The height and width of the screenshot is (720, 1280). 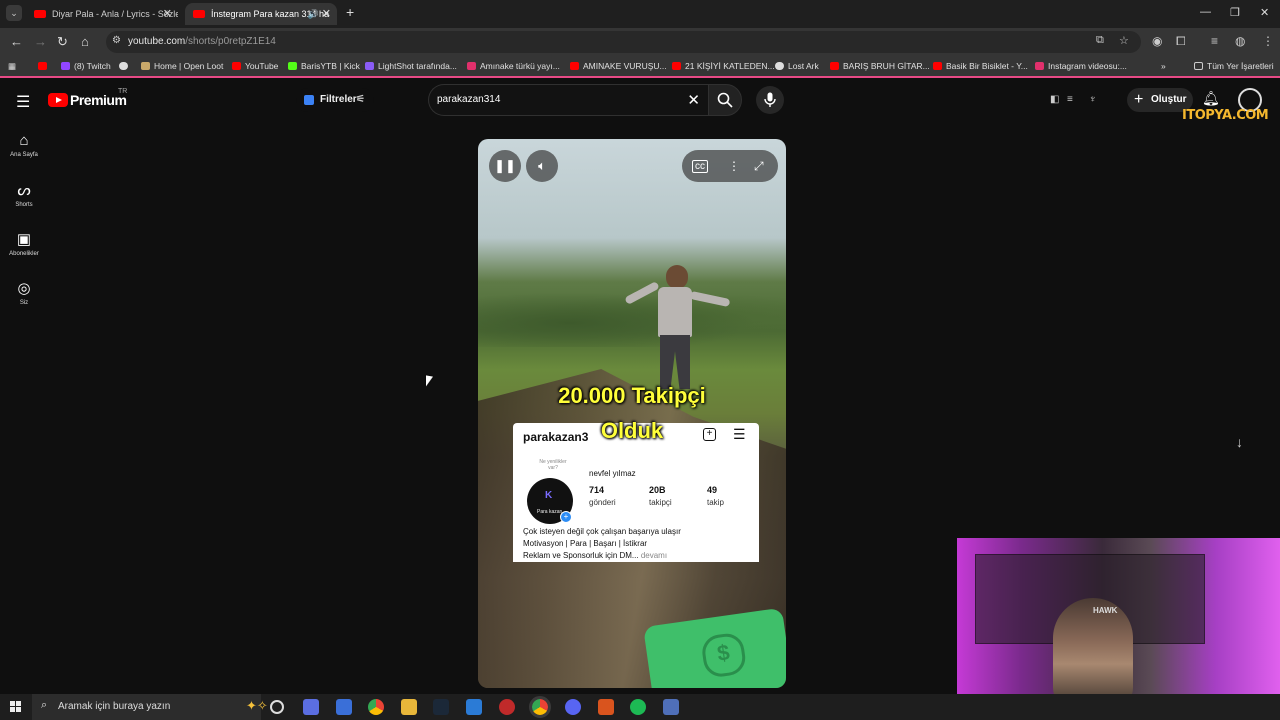 I want to click on sidebar-item-you: ◎ Siz, so click(x=24, y=292).